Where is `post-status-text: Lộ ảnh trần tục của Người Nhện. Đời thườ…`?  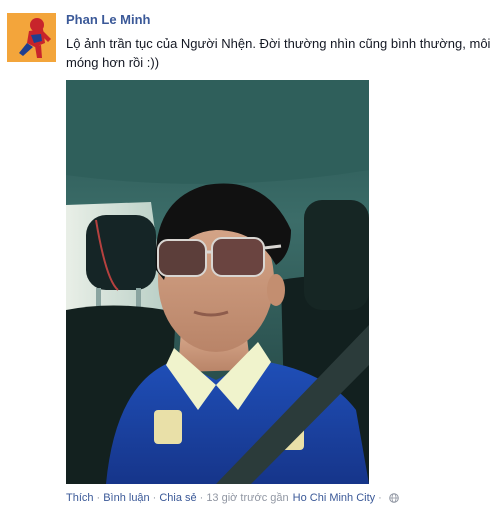 post-status-text: Lộ ảnh trần tục của Người Nhện. Đời thườ… is located at coordinates (278, 53).